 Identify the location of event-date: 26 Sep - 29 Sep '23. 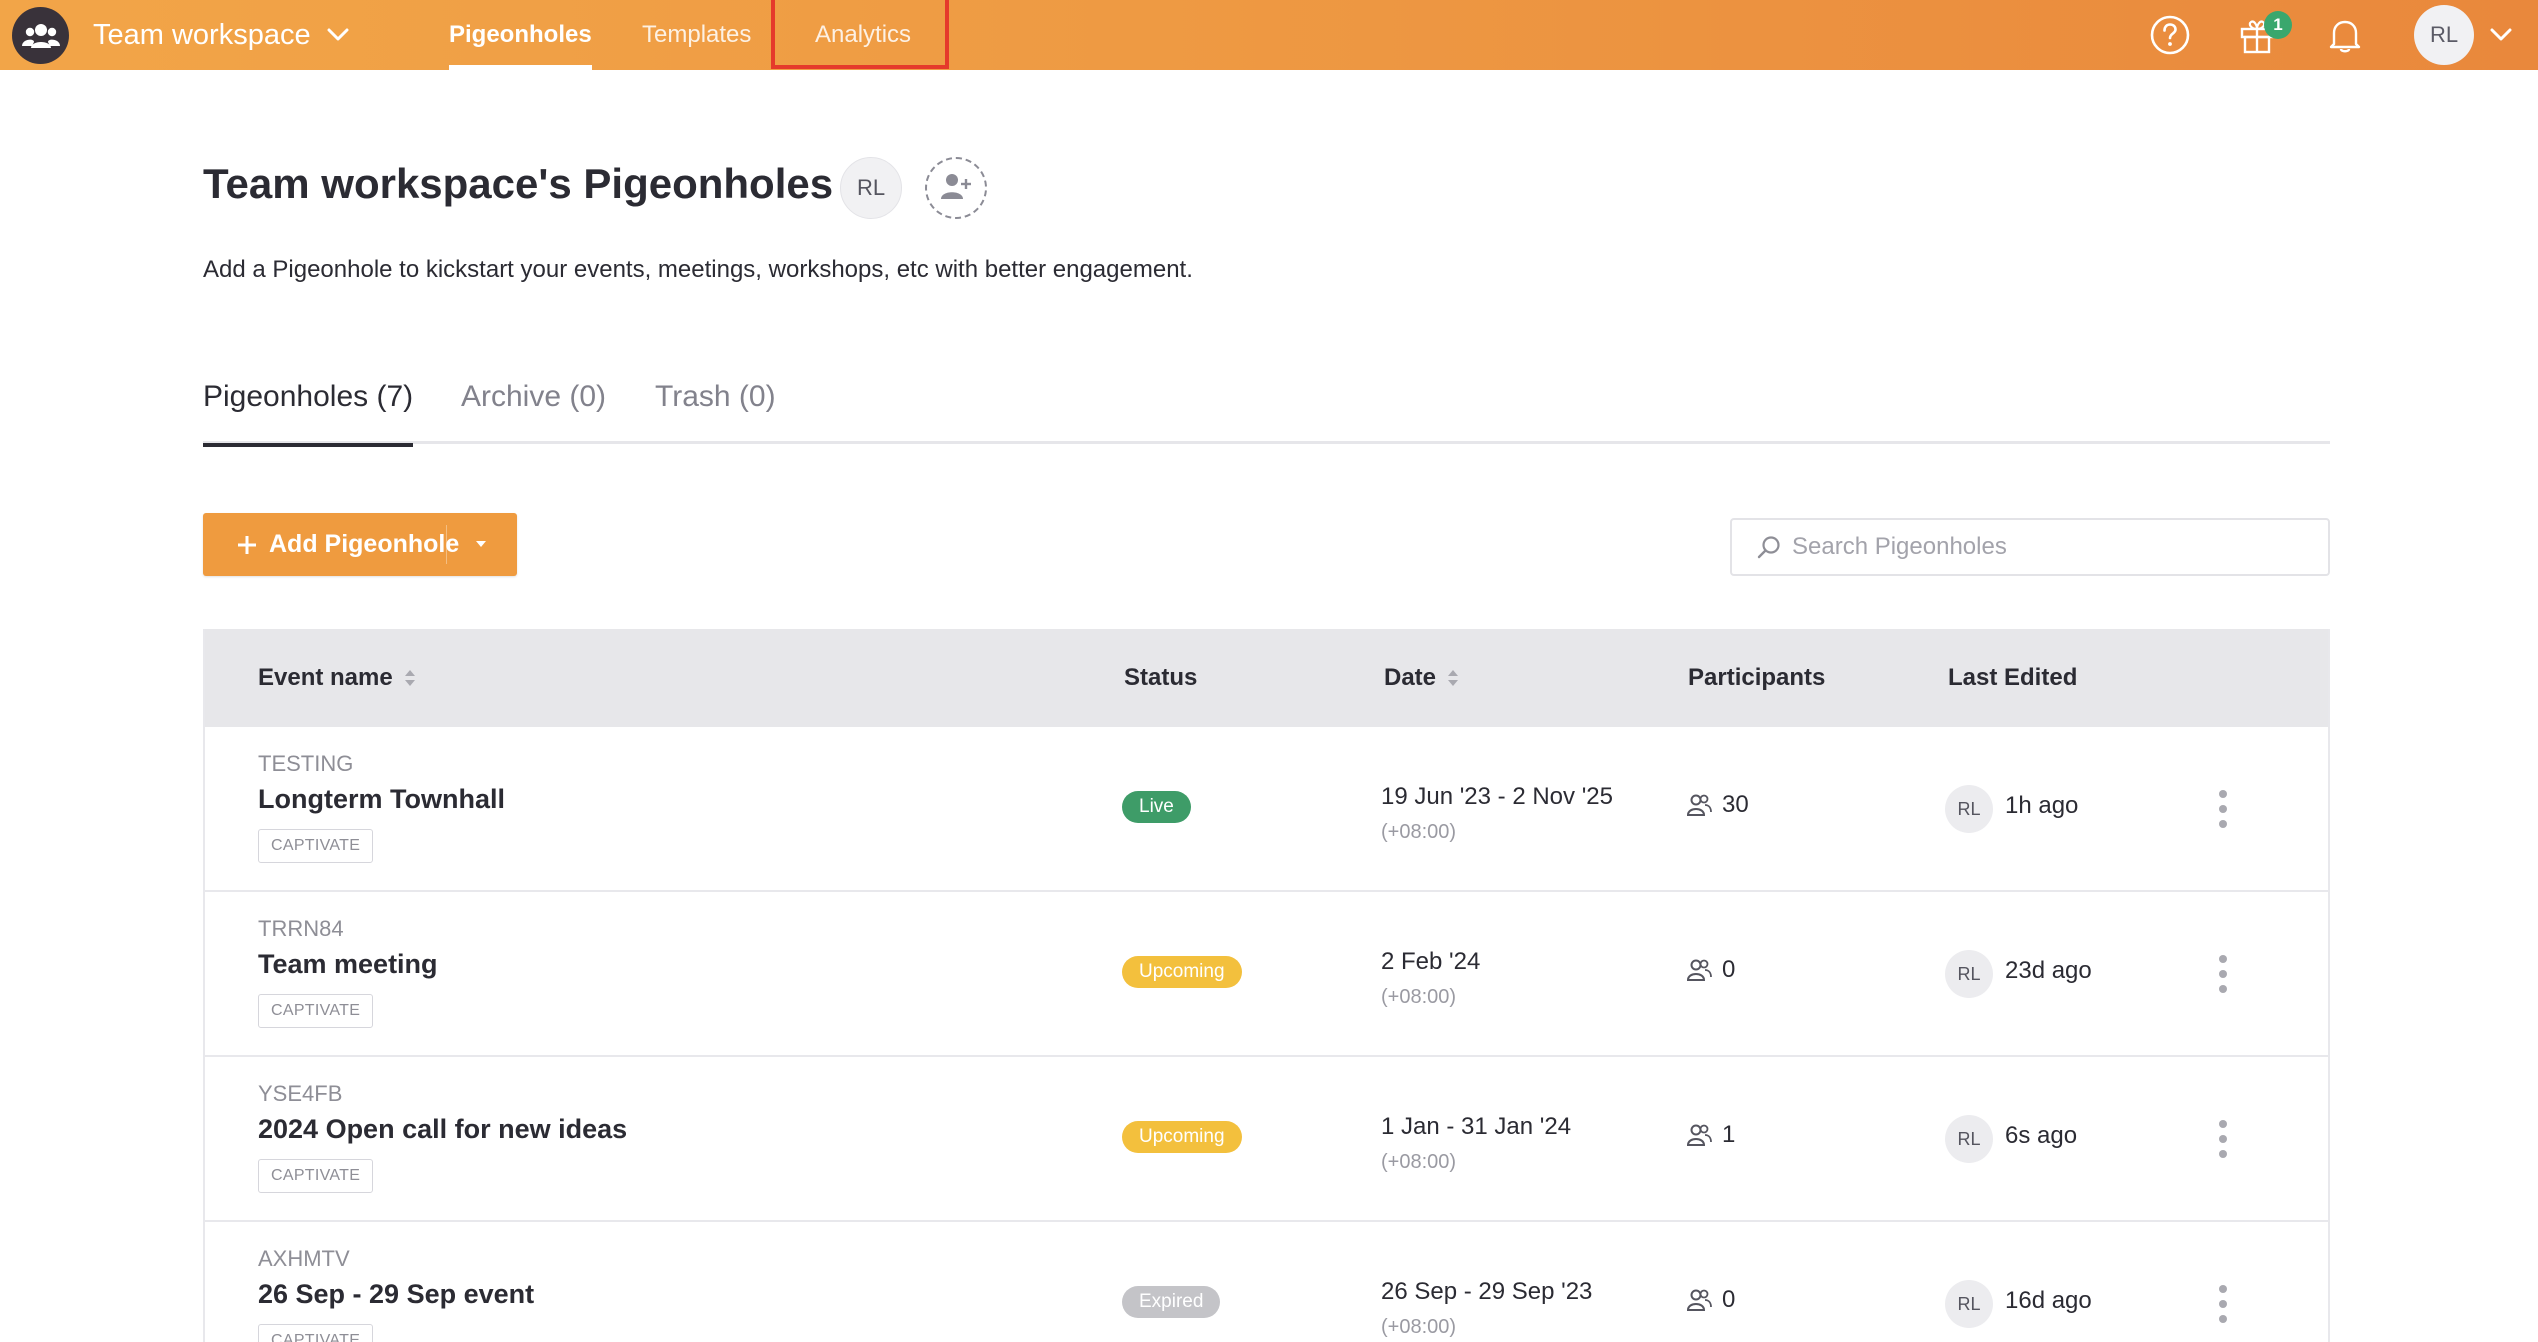
(1487, 1291).